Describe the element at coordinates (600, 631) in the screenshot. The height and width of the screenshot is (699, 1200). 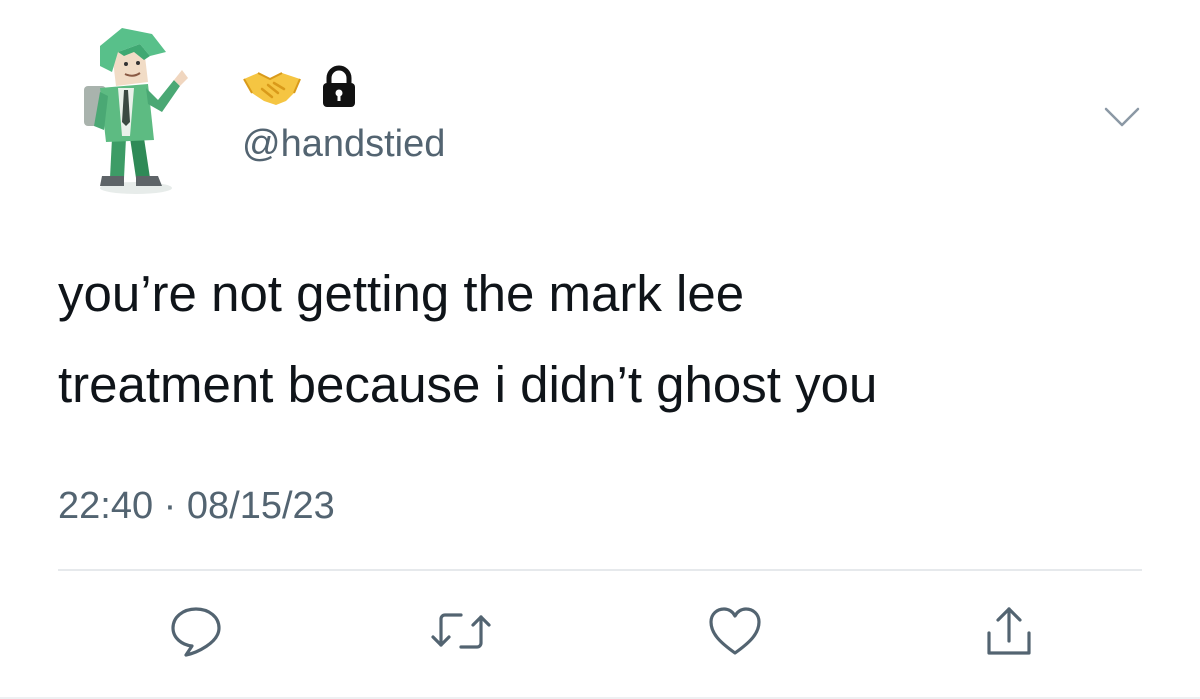
I see `action-bar` at that location.